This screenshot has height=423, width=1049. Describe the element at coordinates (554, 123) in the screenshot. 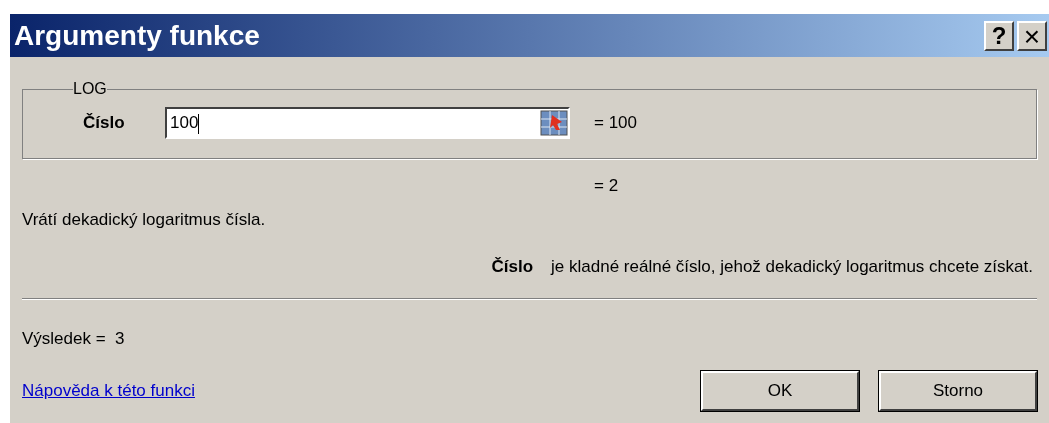

I see `cell-reference-icon` at that location.